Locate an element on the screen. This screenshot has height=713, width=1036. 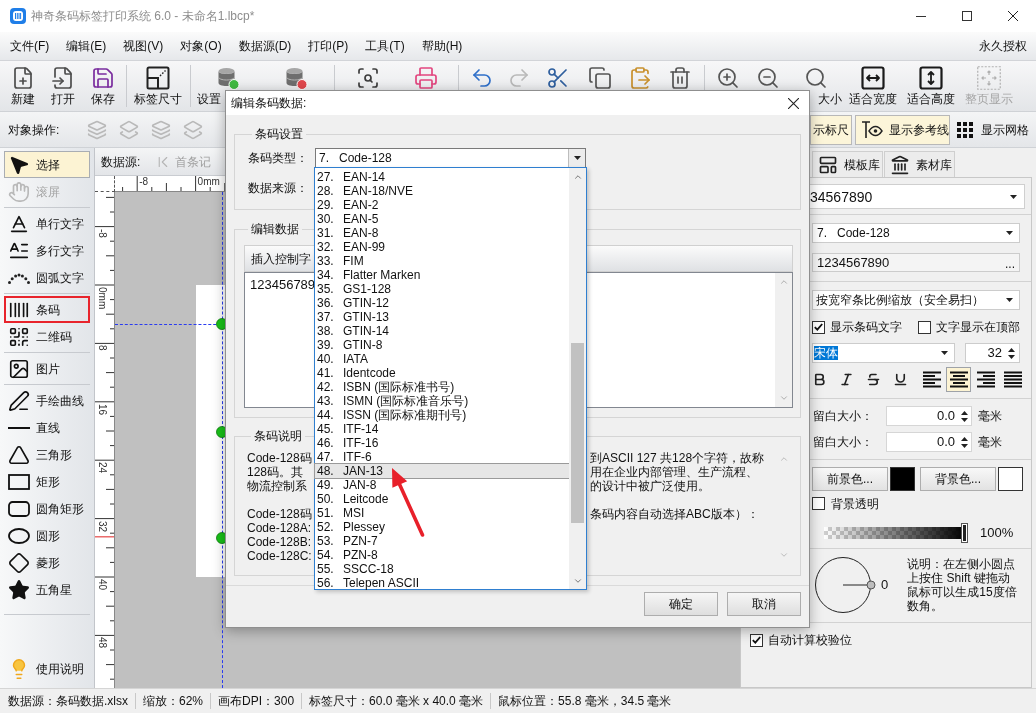
checkbox-label: 自动计算校验位 is located at coordinates (810, 640).